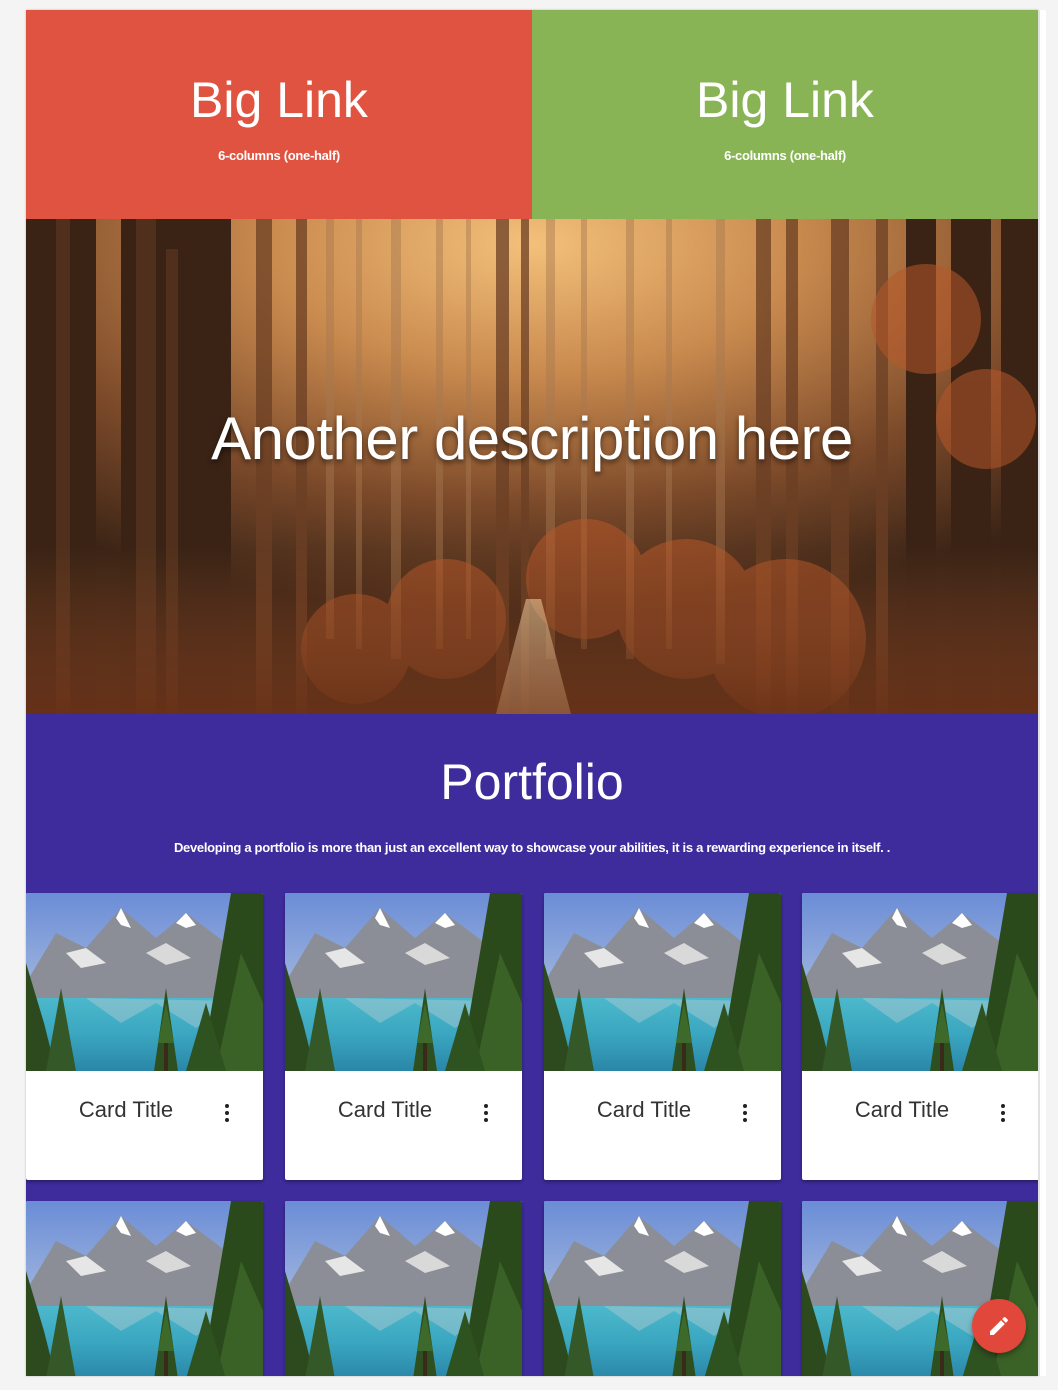  I want to click on big-link-right: Big Link 6-columns (one-half), so click(785, 114).